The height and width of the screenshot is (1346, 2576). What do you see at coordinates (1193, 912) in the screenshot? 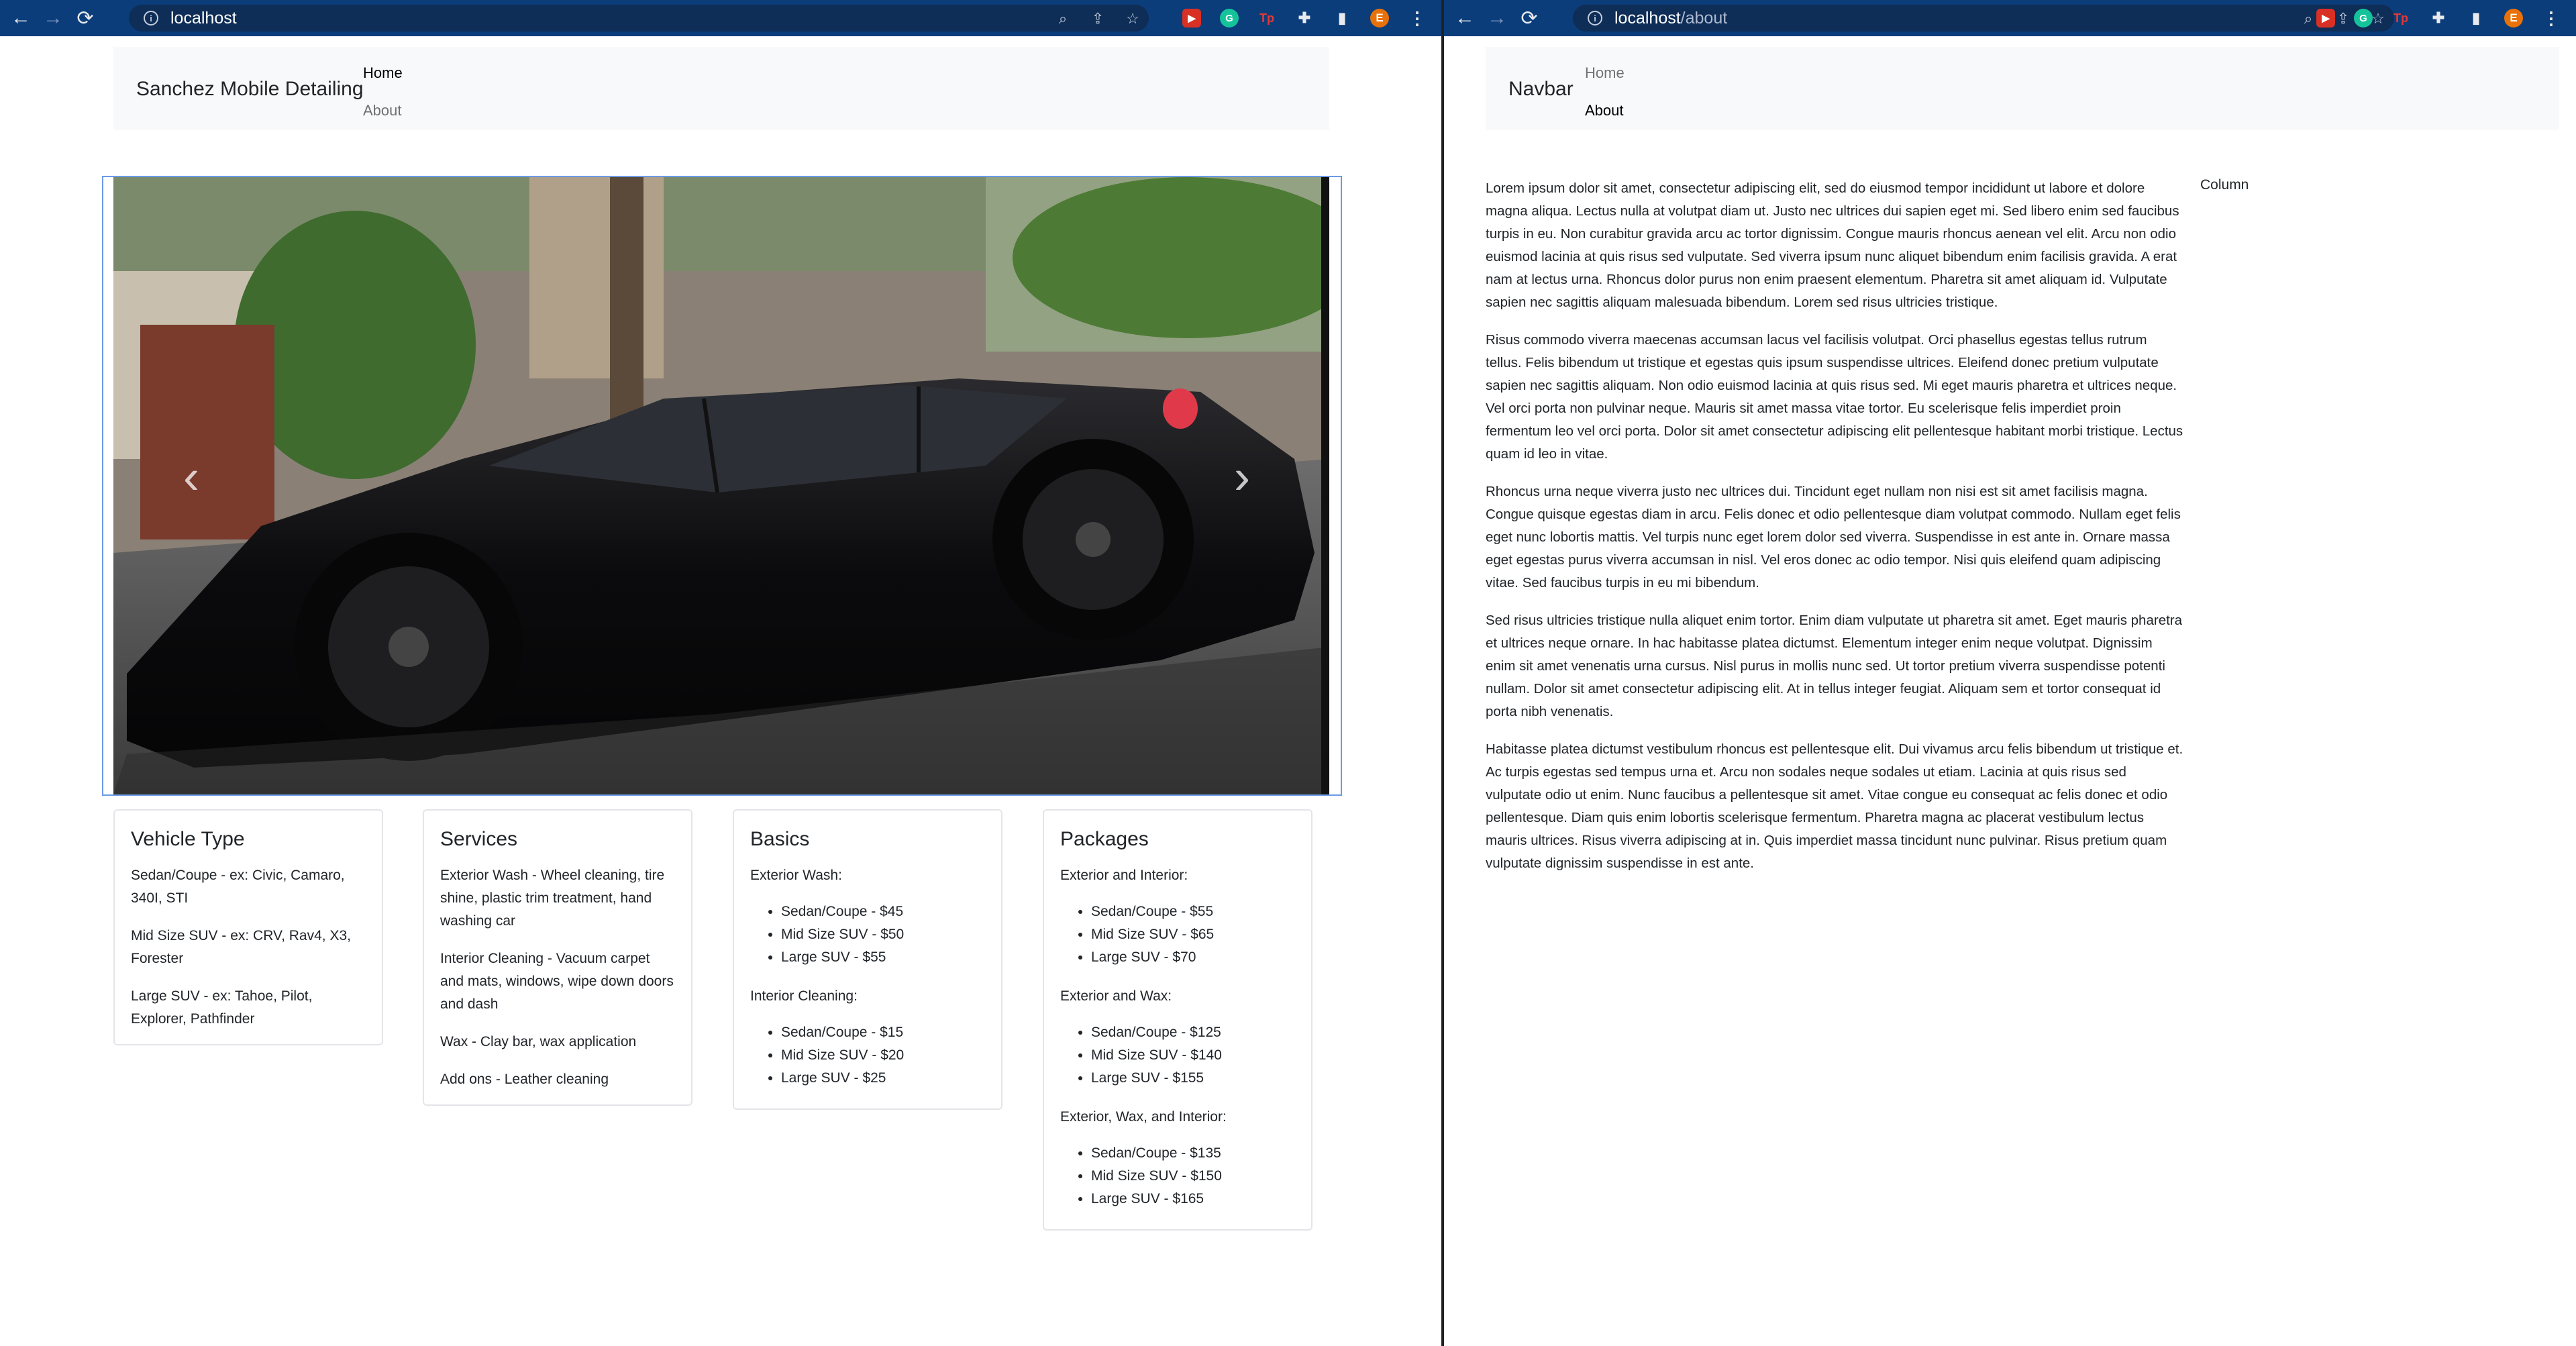
I see `list-item: Sedan/Coupe - $55` at bounding box center [1193, 912].